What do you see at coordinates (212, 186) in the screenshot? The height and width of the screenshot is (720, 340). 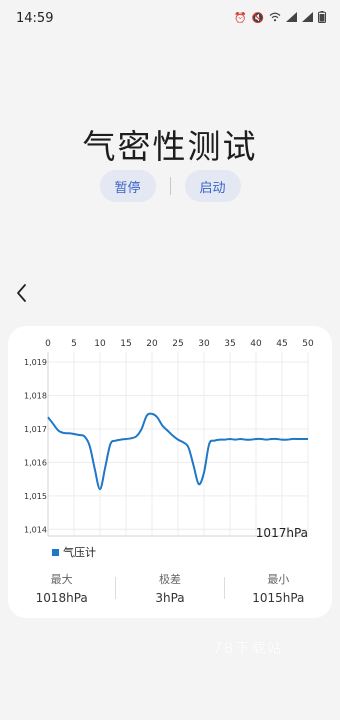 I see `start-button: 启动` at bounding box center [212, 186].